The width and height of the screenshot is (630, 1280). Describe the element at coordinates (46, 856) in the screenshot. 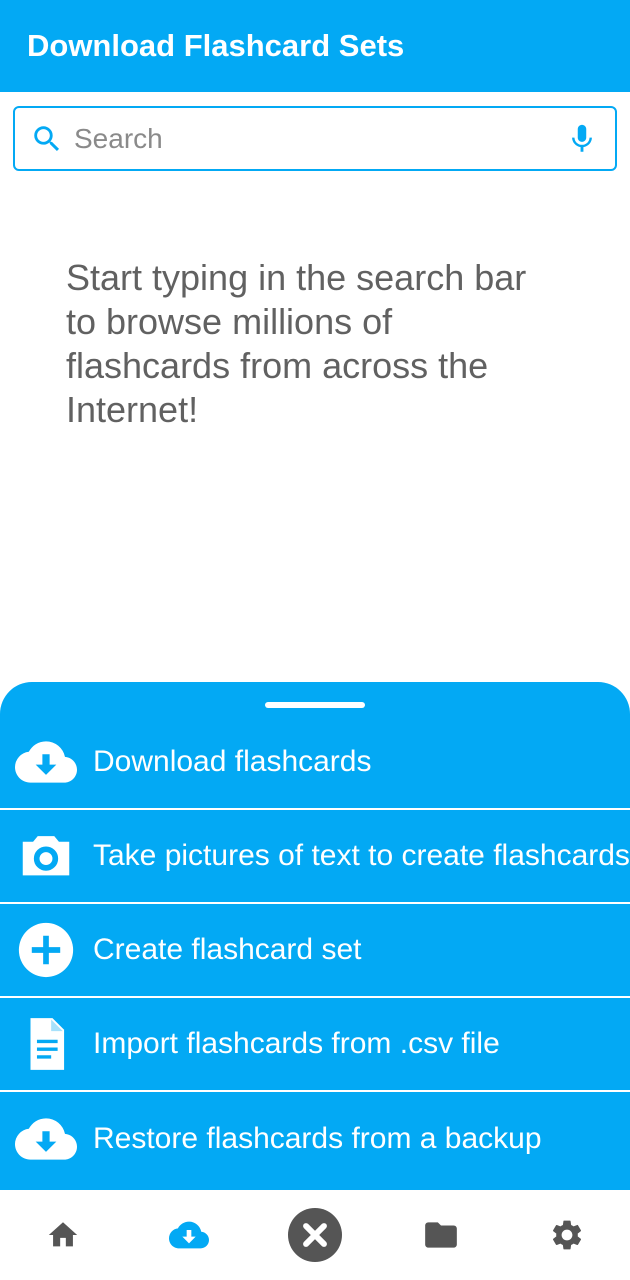

I see `camera-icon` at that location.